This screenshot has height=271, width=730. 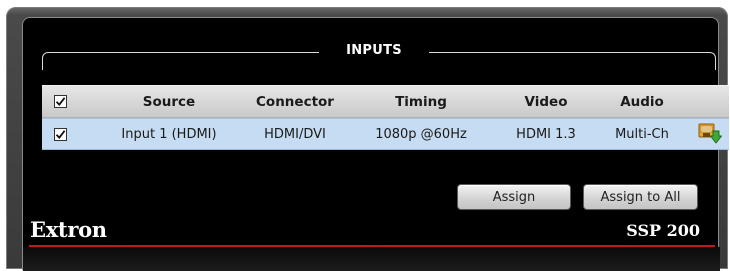 What do you see at coordinates (371, 259) in the screenshot?
I see `panel-footer` at bounding box center [371, 259].